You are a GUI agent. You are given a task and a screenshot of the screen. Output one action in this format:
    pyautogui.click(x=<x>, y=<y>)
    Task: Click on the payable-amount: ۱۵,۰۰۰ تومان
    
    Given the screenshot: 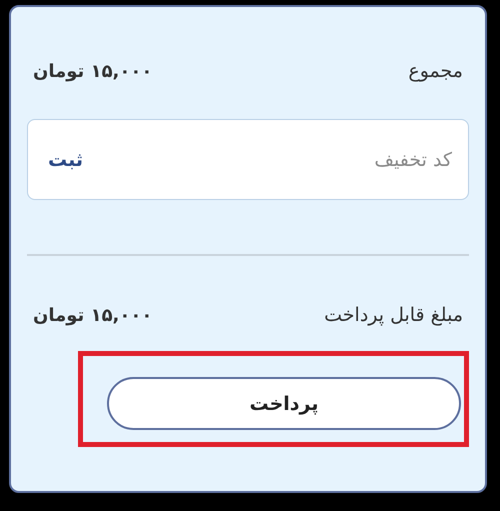 What is the action you would take?
    pyautogui.click(x=92, y=315)
    